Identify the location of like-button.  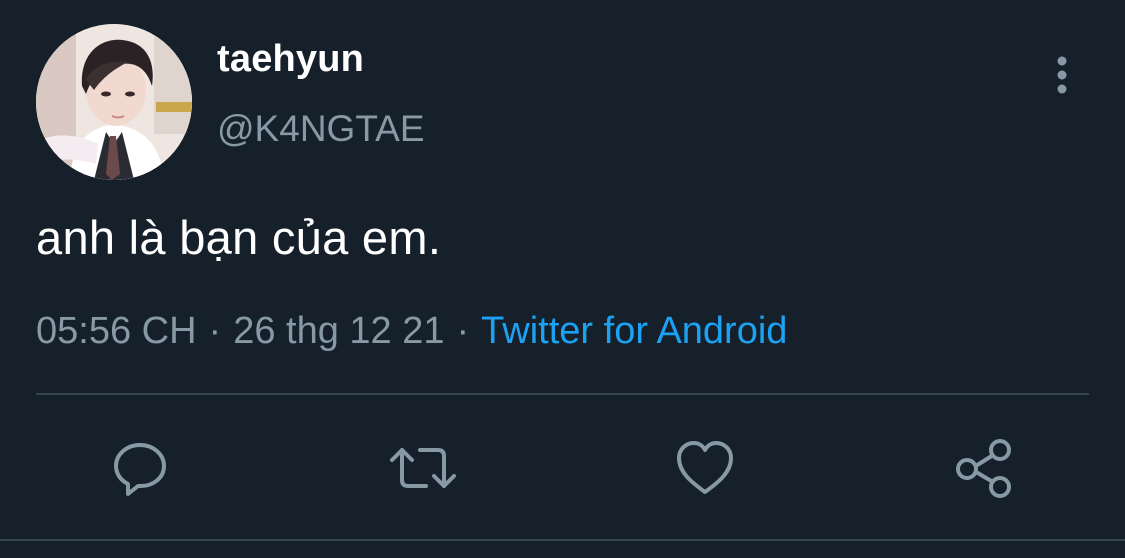
(705, 468).